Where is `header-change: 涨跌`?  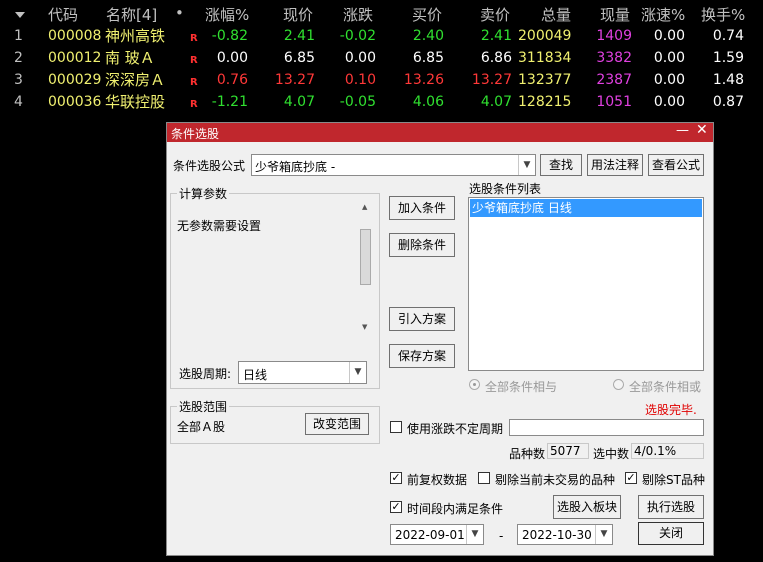 header-change: 涨跌 is located at coordinates (358, 14).